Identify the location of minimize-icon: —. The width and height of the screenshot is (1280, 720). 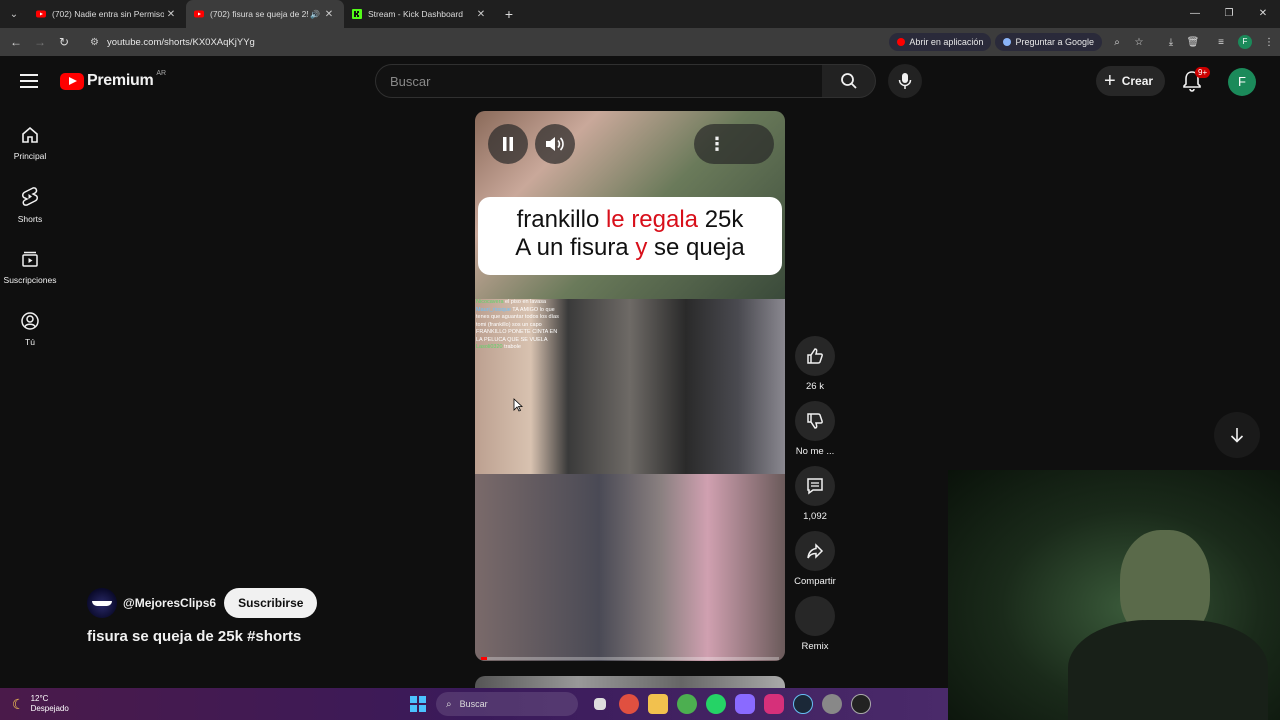
(1195, 14).